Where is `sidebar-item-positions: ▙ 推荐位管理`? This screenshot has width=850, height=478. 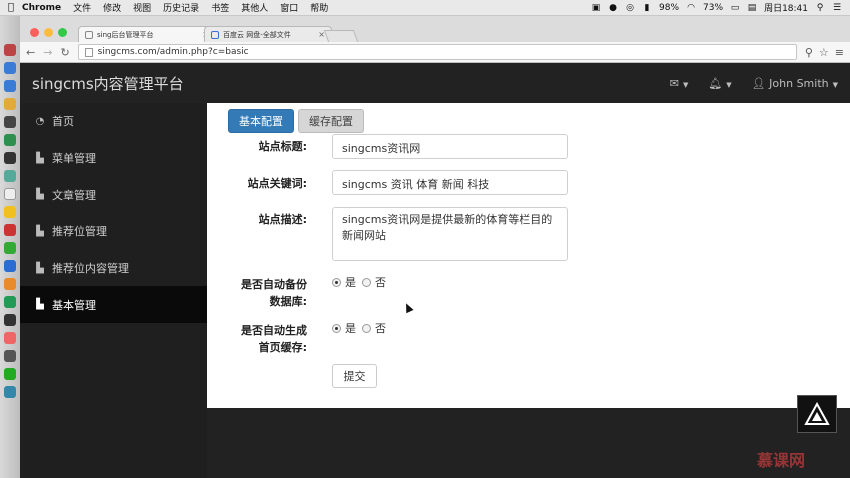
sidebar-item-positions: ▙ 推荐位管理 is located at coordinates (113, 231).